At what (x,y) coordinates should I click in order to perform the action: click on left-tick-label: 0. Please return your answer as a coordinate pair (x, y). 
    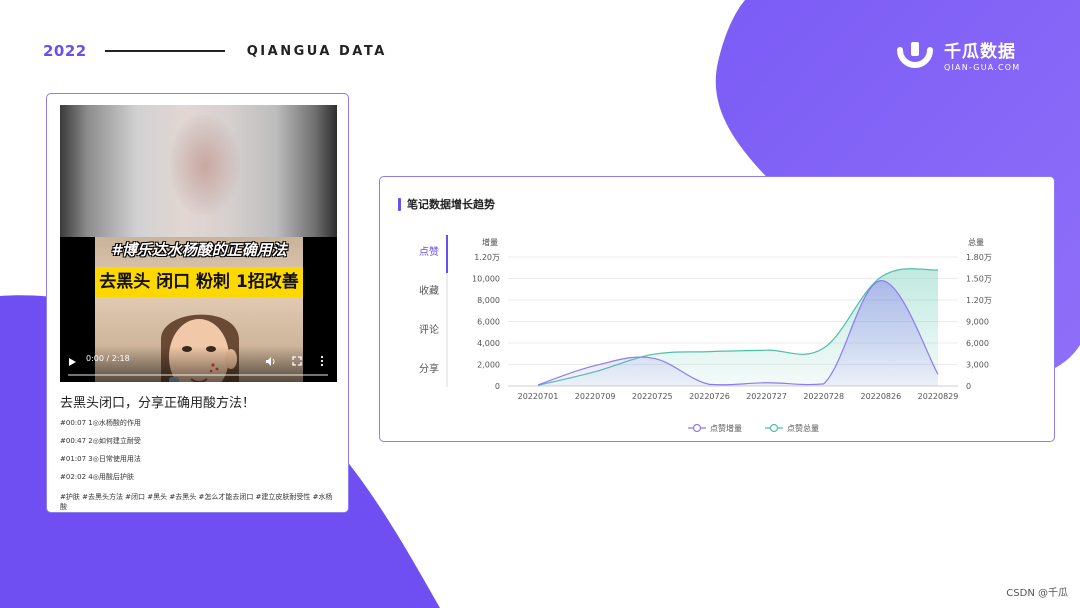
    Looking at the image, I should click on (497, 386).